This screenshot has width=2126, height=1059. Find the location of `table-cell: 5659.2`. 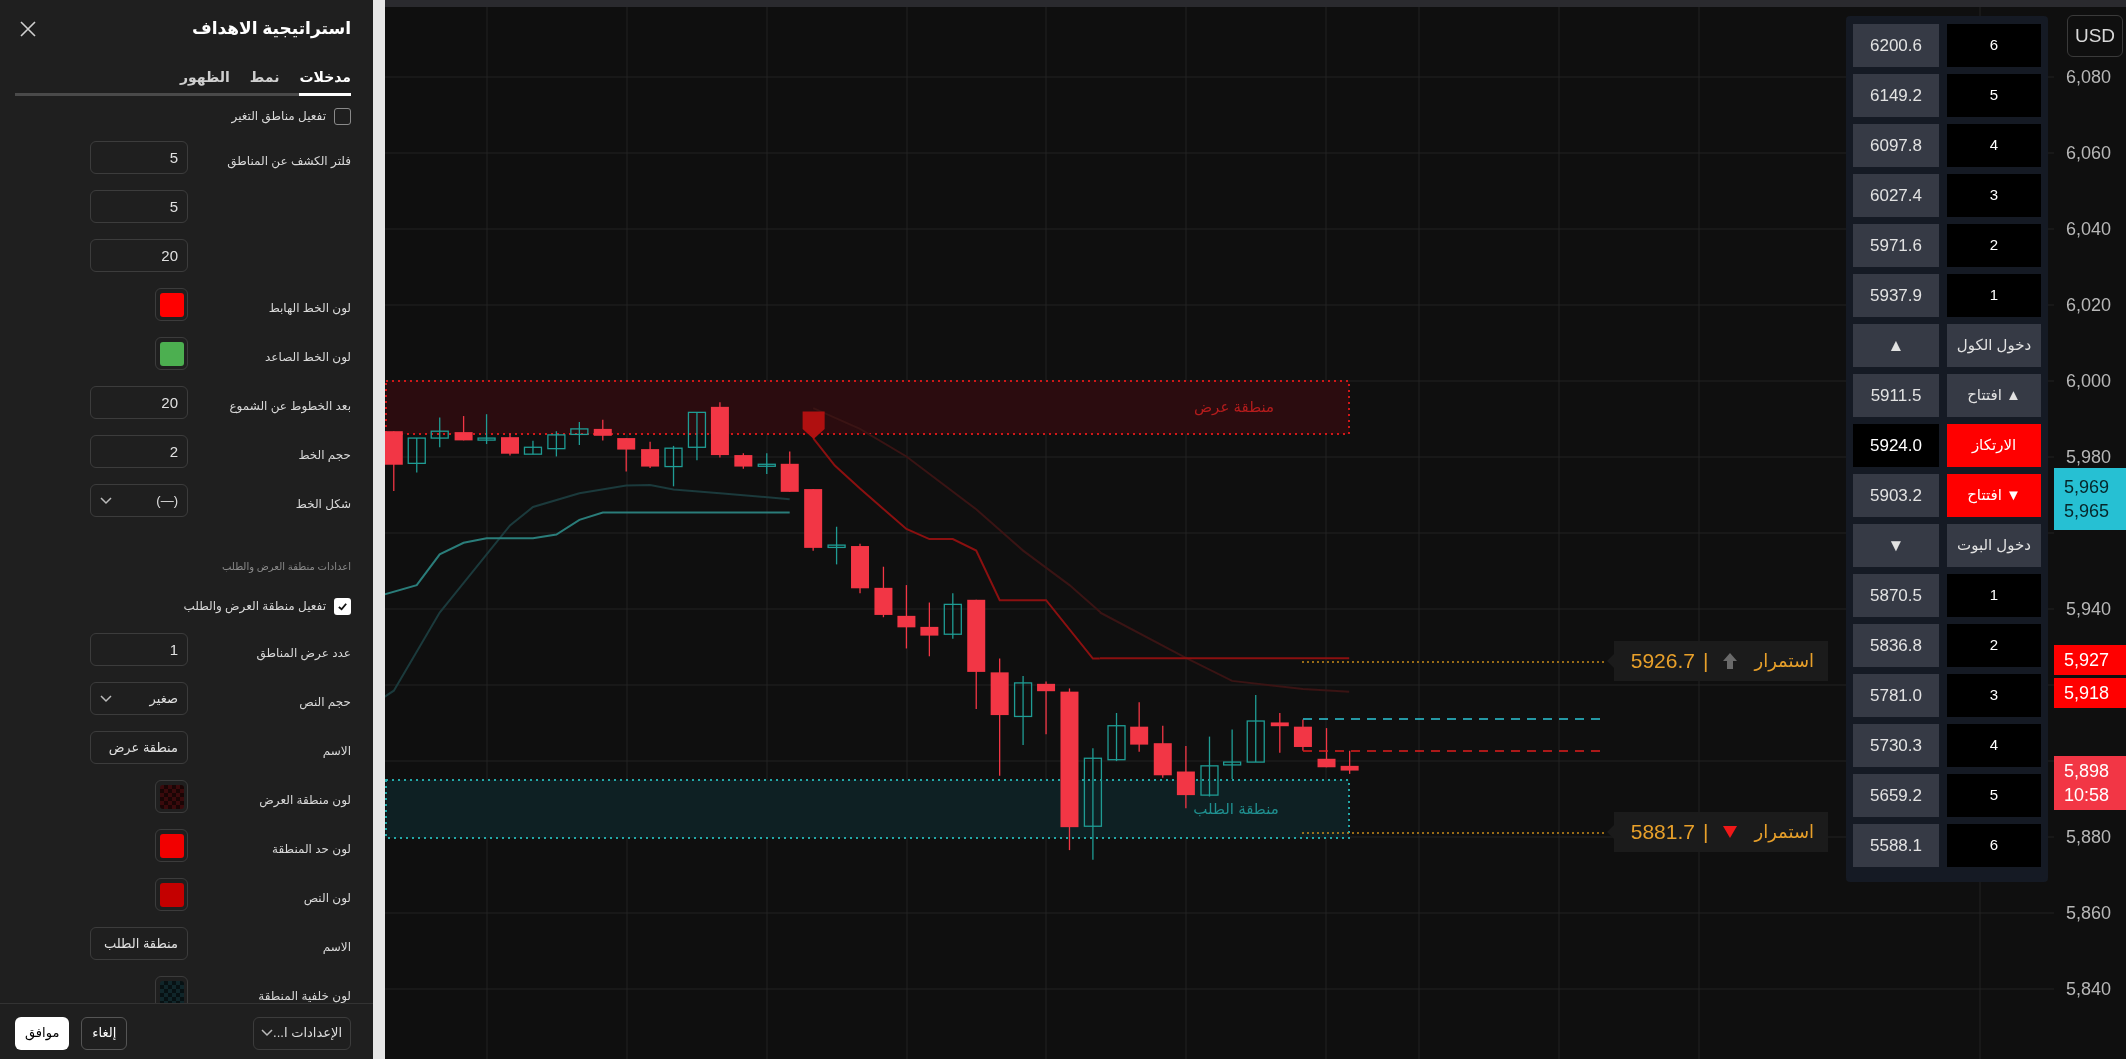

table-cell: 5659.2 is located at coordinates (1896, 795).